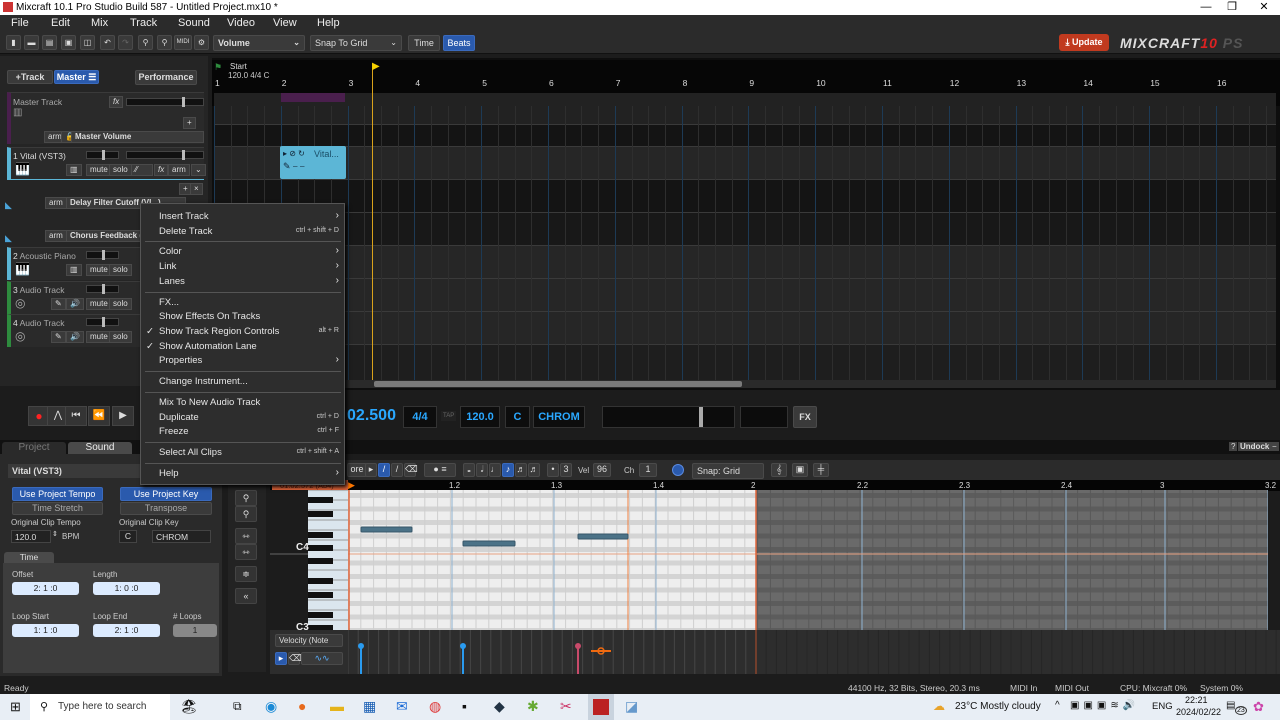 Image resolution: width=1280 pixels, height=720 pixels. I want to click on tray-chevron-icon: ^, so click(1057, 705).